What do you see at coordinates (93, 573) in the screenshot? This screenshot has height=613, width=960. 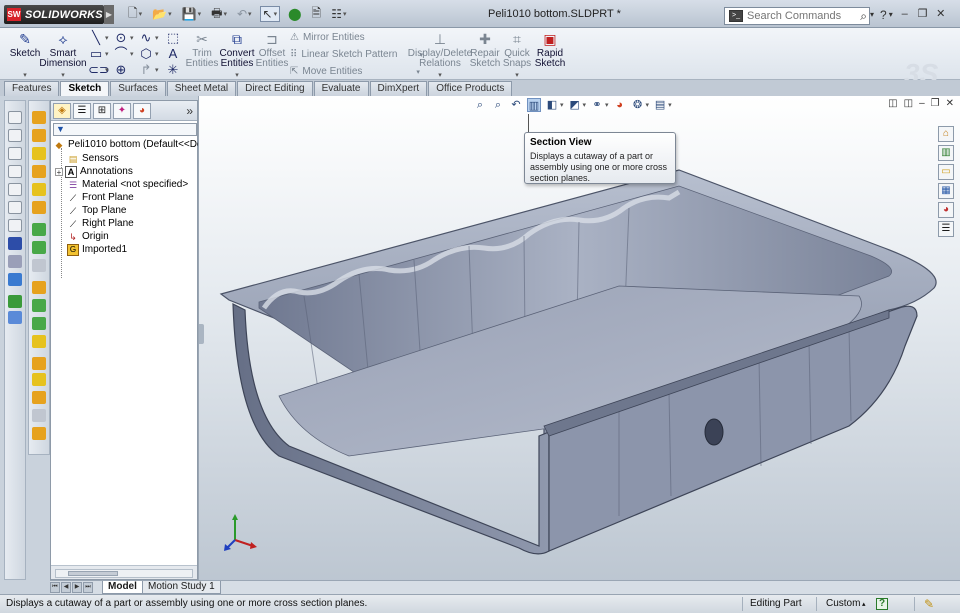 I see `scrollbar-thumb` at bounding box center [93, 573].